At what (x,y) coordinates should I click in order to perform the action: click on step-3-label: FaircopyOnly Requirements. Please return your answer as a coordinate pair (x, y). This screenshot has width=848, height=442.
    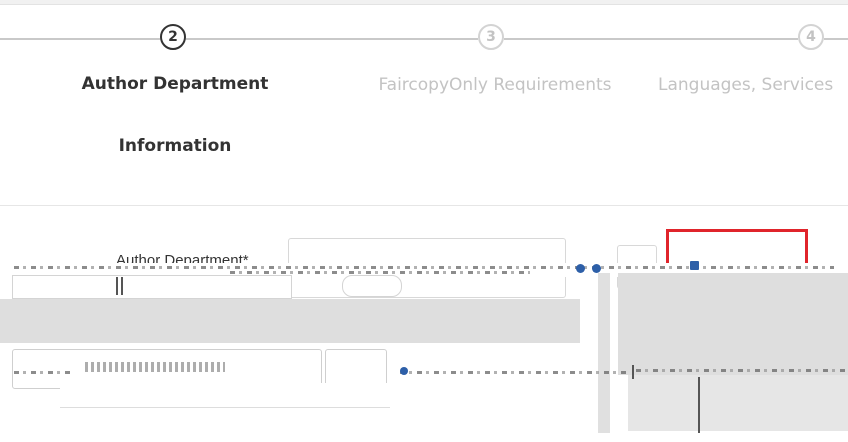
    Looking at the image, I should click on (495, 85).